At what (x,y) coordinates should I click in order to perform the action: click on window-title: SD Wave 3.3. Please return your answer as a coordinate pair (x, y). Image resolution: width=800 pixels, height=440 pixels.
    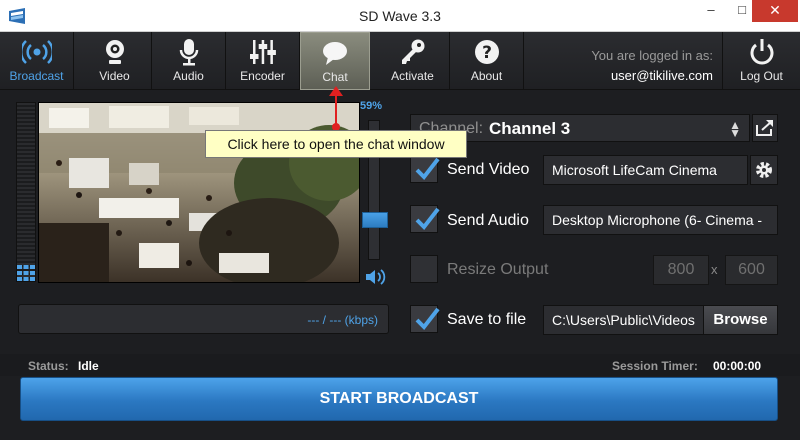
    Looking at the image, I should click on (400, 16).